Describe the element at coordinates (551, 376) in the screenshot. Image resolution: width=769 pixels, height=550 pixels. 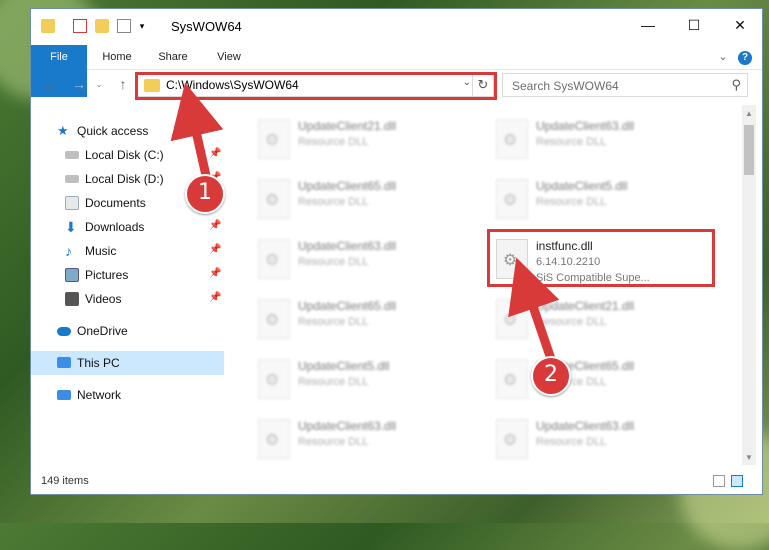
I see `step-badge-2: 2` at that location.